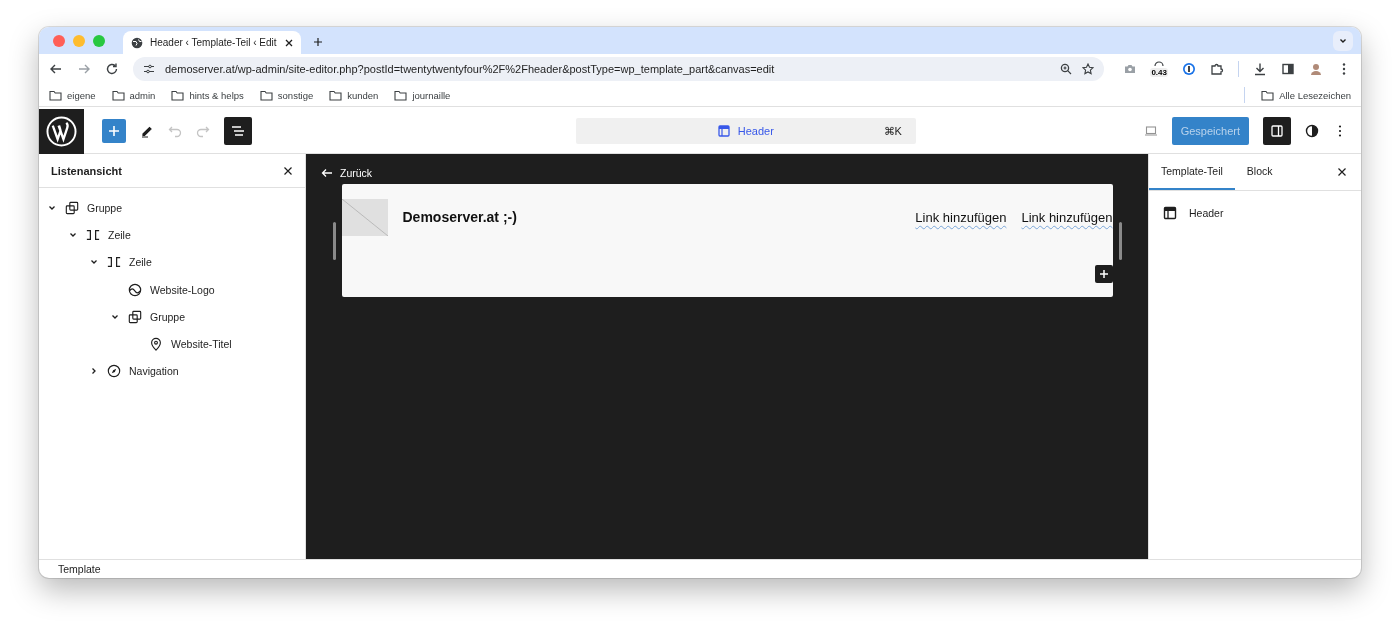 This screenshot has height=630, width=1400. I want to click on w-logo-icon, so click(61, 131).